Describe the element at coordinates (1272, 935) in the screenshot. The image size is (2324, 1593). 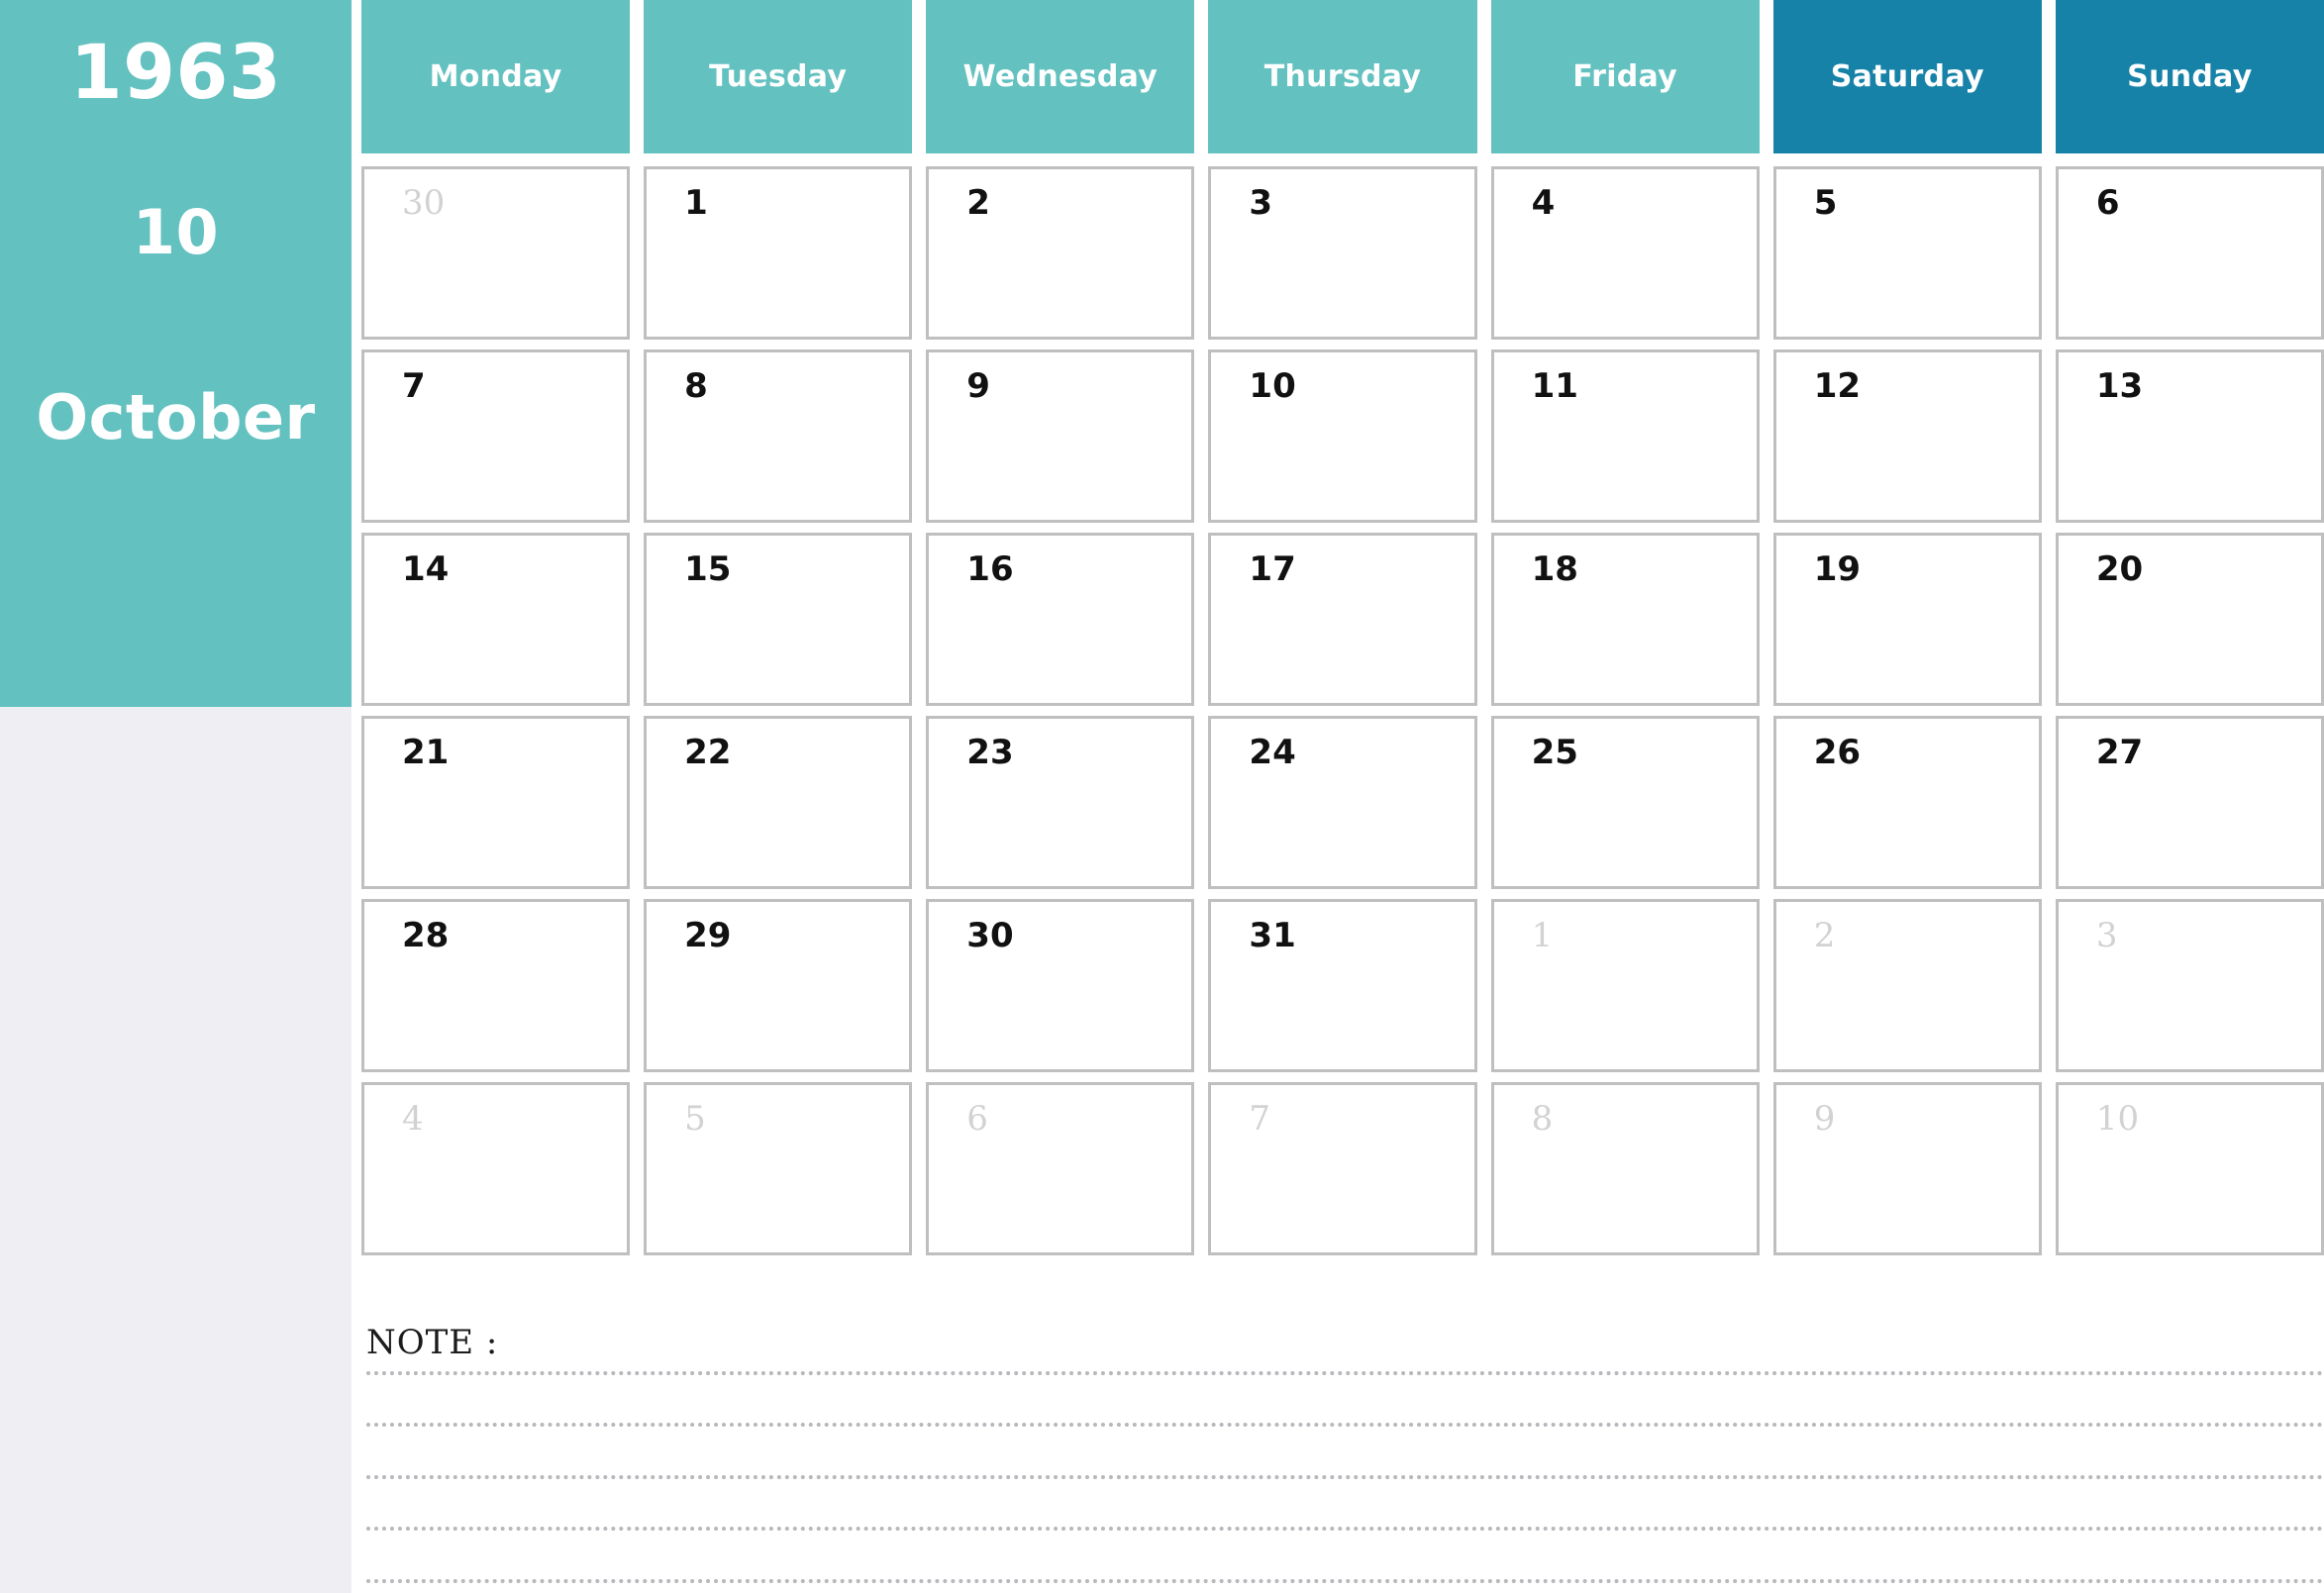
I see `day-number: 31` at that location.